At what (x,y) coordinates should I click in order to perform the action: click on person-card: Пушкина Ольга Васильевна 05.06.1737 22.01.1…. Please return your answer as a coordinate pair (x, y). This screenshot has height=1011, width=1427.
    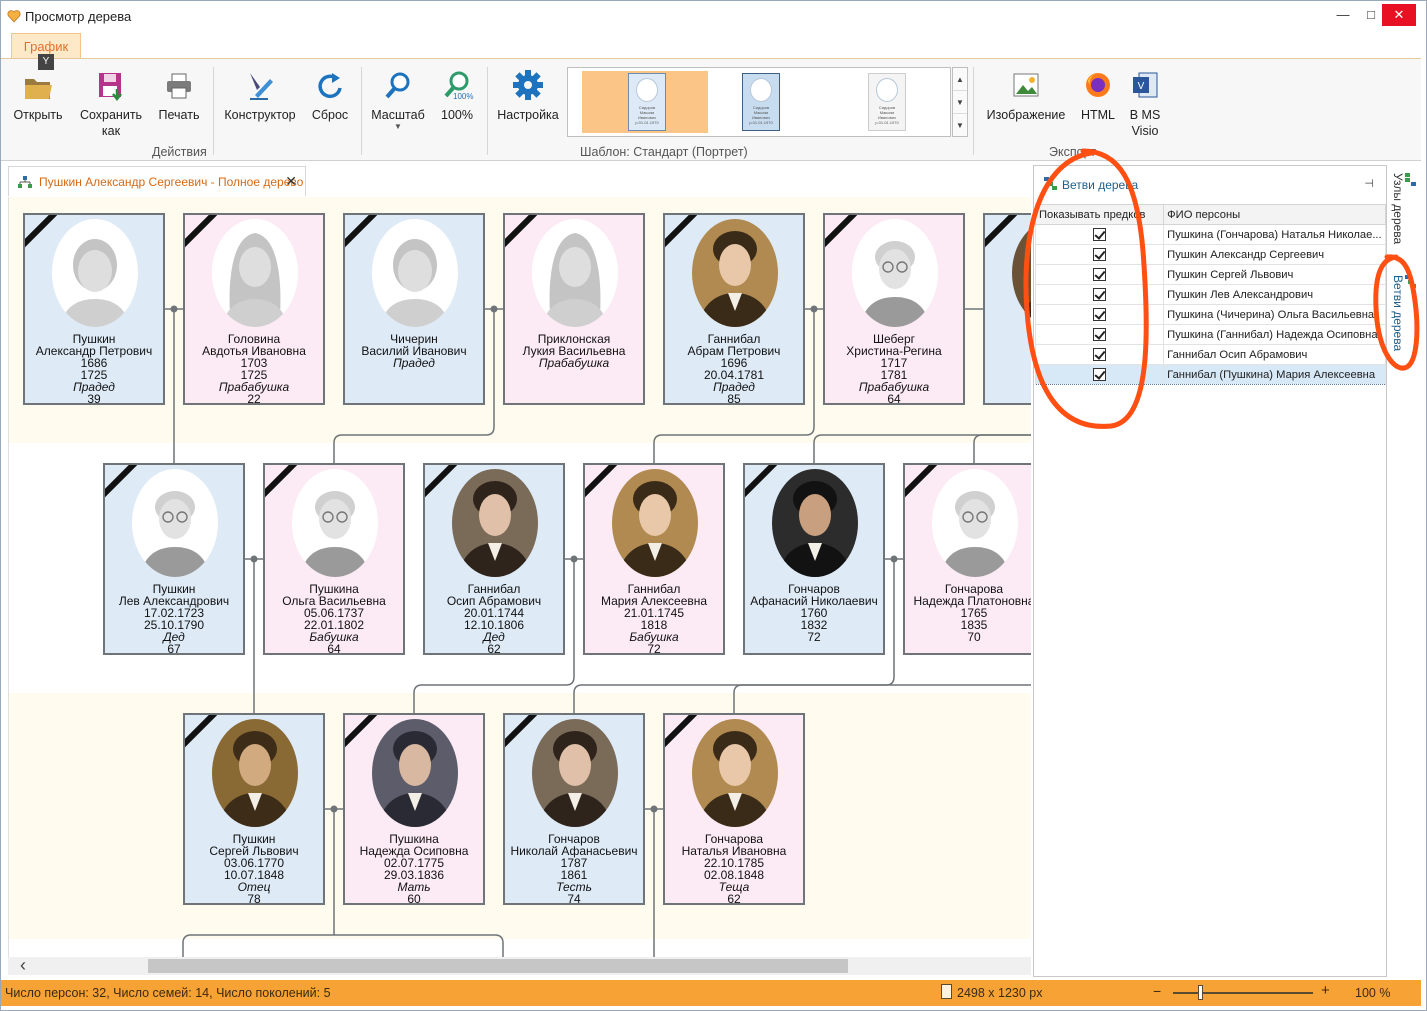
    Looking at the image, I should click on (334, 559).